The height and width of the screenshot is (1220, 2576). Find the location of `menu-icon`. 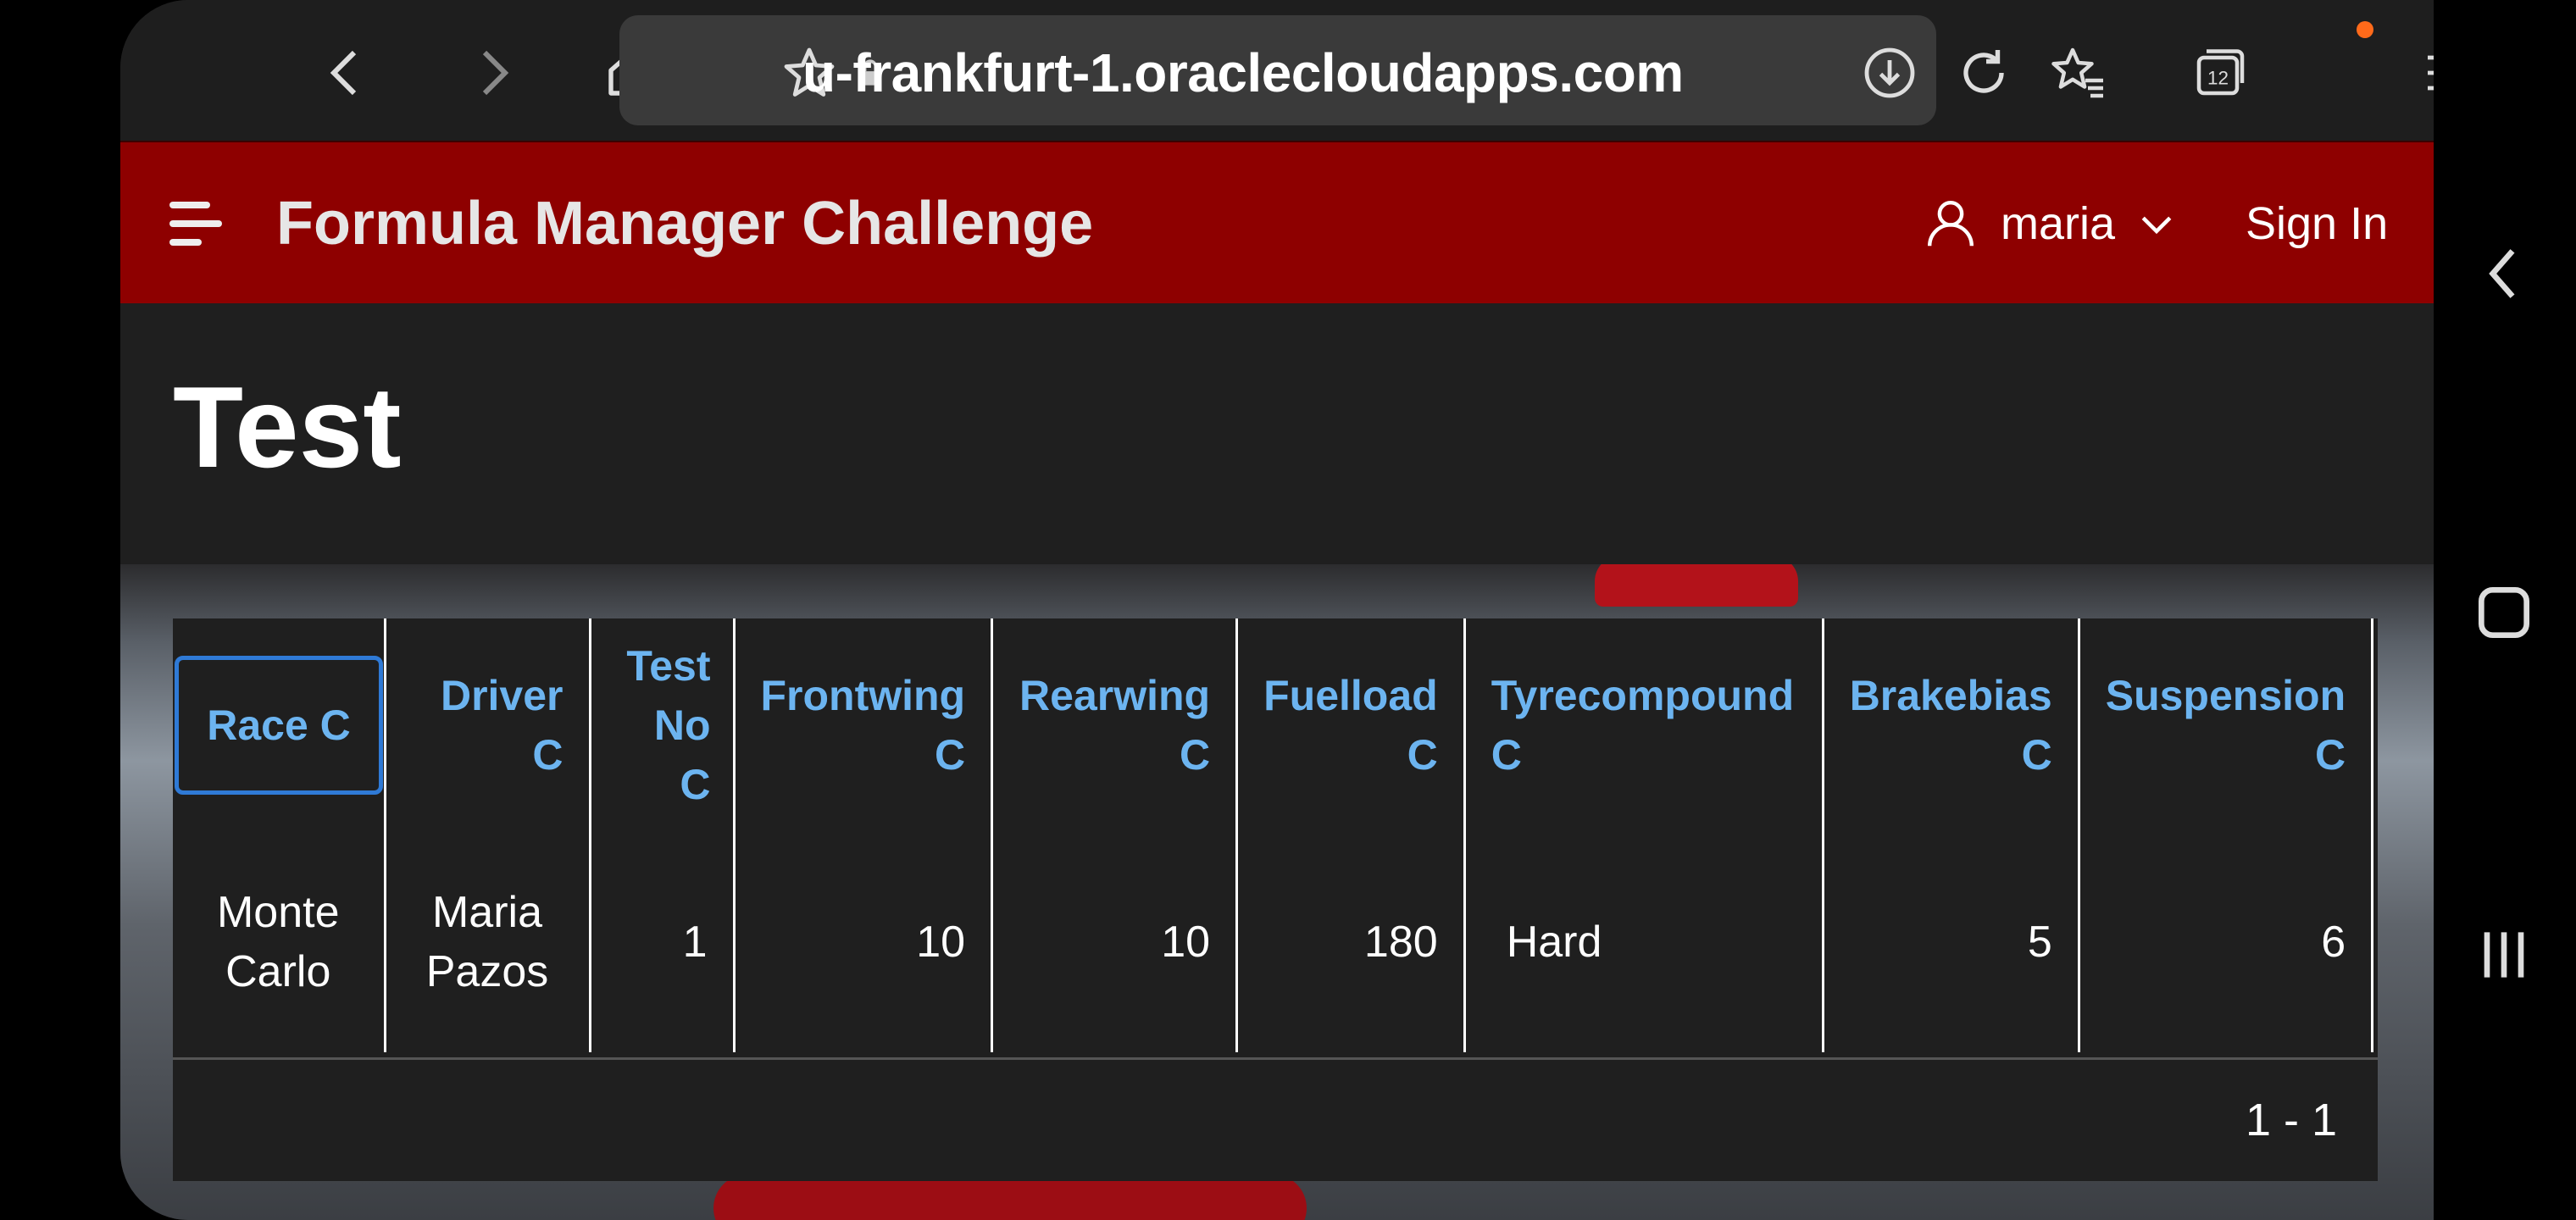

menu-icon is located at coordinates (2421, 73).